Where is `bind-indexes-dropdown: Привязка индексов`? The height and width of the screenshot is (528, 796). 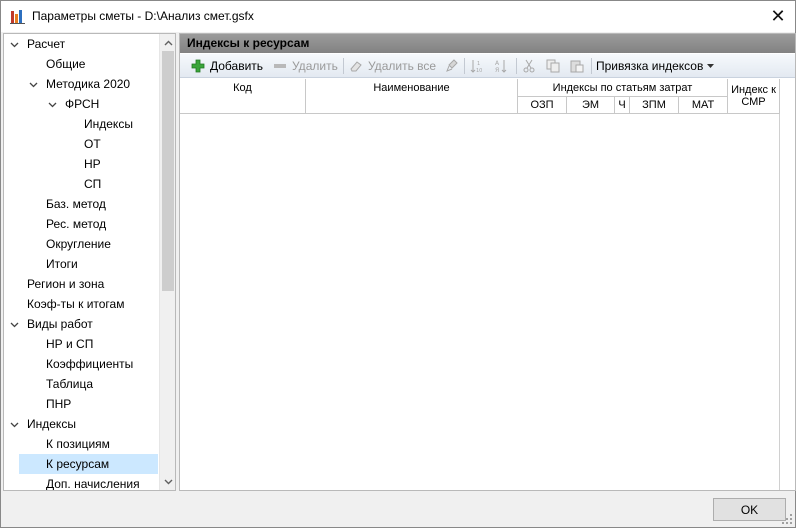
bind-indexes-dropdown: Привязка индексов is located at coordinates (655, 66).